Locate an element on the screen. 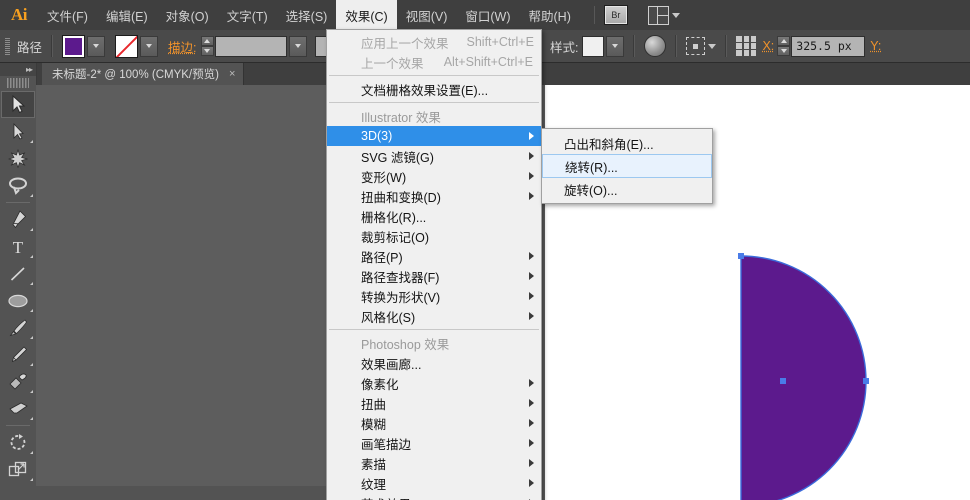 Image resolution: width=970 pixels, height=500 pixels. menu-item-像素化: 像素化 is located at coordinates (434, 383).